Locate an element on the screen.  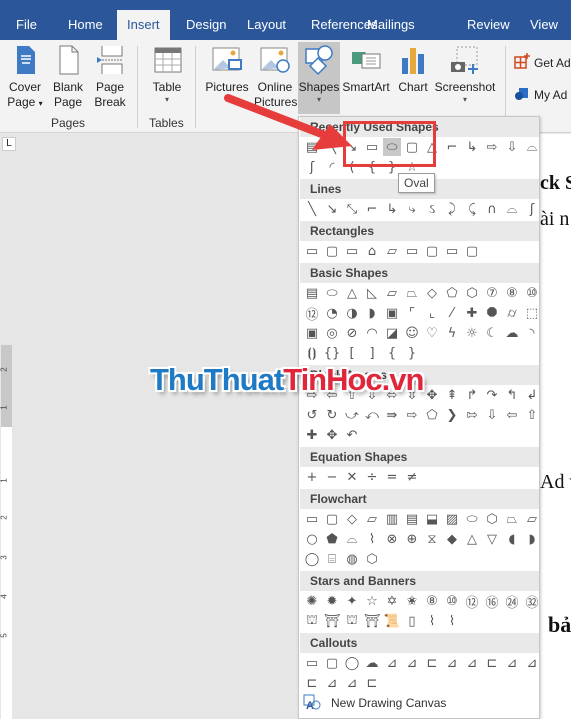
screenshot-button: Screenshot ▾ is located at coordinates (465, 74).